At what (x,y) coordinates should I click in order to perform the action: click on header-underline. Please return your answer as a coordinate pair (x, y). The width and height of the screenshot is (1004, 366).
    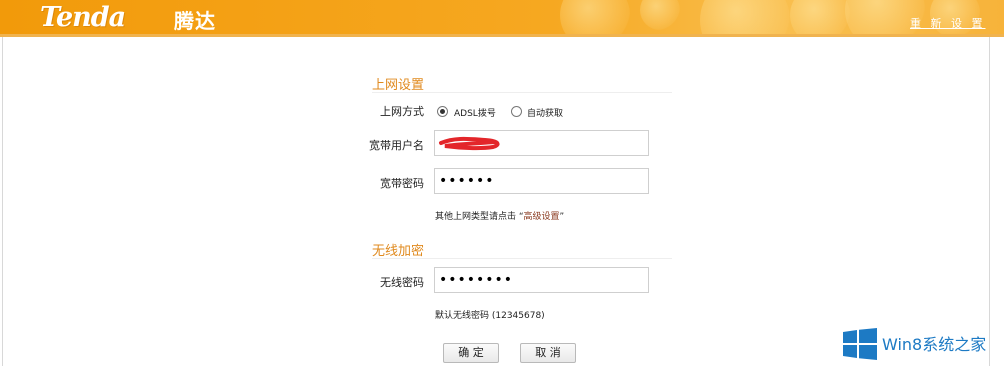
    Looking at the image, I should click on (502, 35).